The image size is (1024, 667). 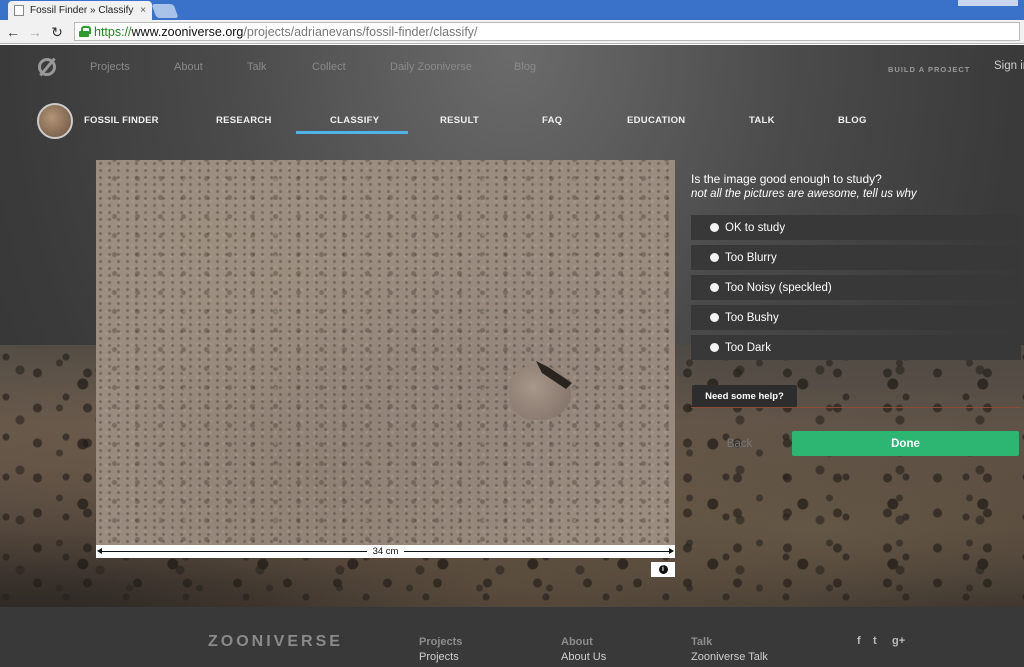 What do you see at coordinates (856, 257) in the screenshot?
I see `answer-too-blurry: Too Blurry` at bounding box center [856, 257].